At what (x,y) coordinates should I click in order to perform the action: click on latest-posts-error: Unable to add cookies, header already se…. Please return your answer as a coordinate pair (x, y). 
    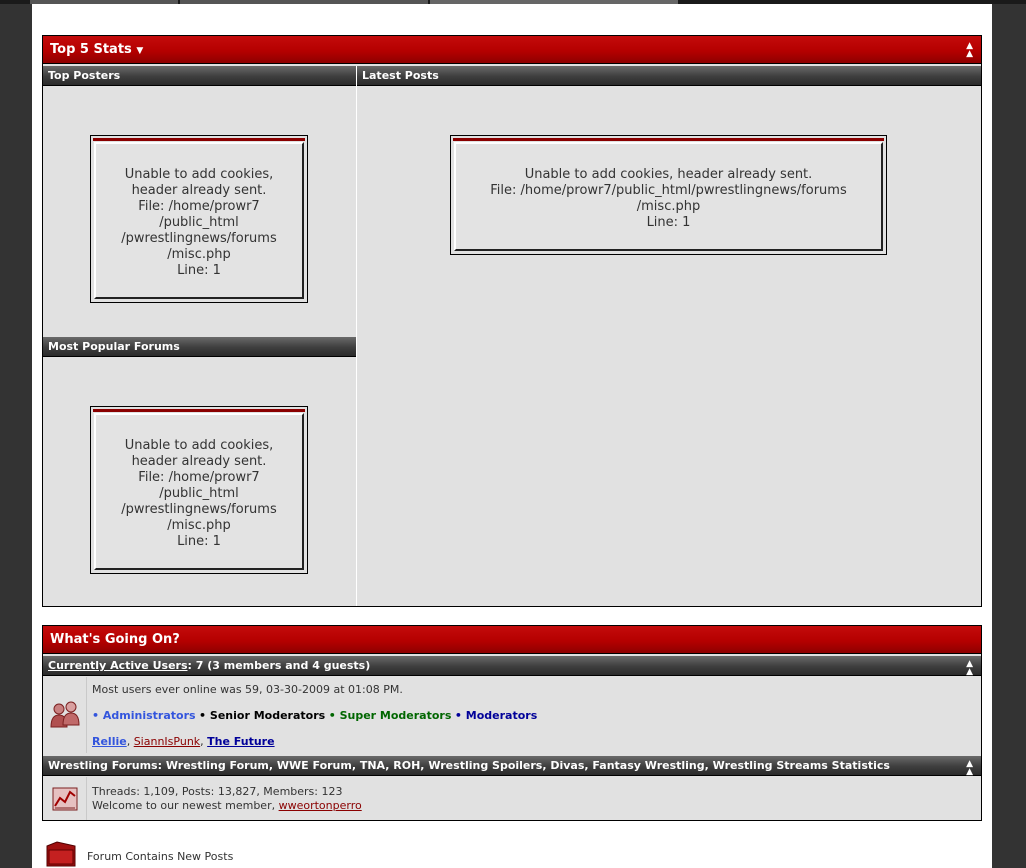
    Looking at the image, I should click on (668, 195).